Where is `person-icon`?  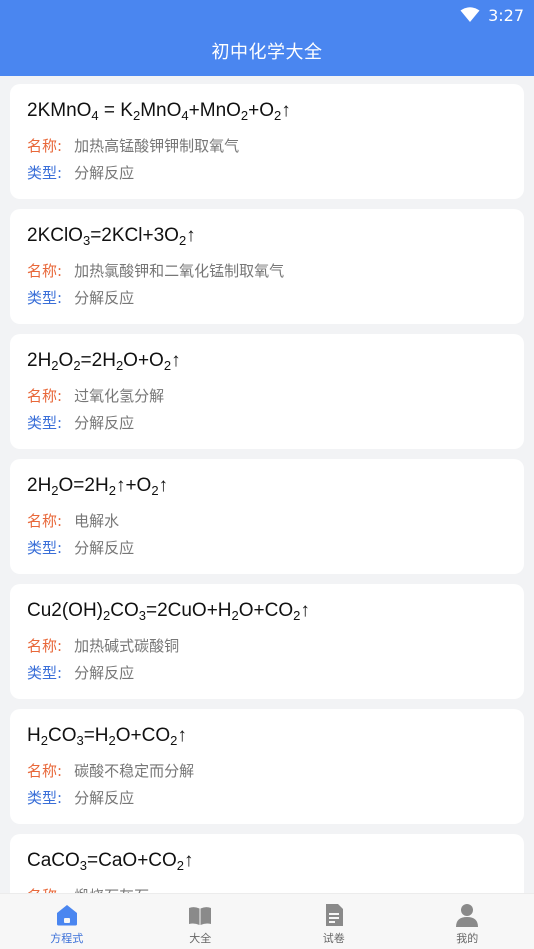
person-icon is located at coordinates (467, 915).